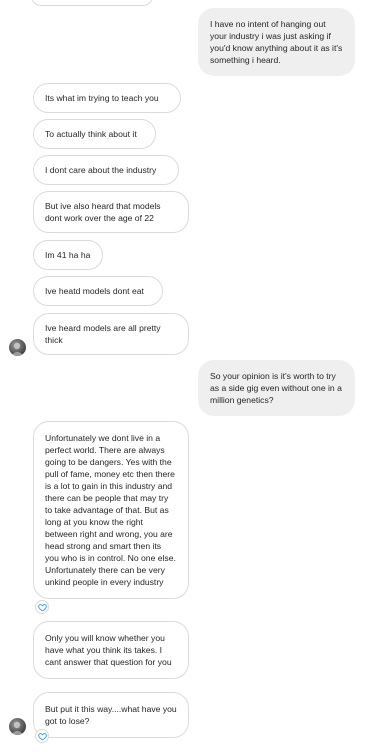 The width and height of the screenshot is (367, 752). I want to click on message-bubble-partial, so click(92, 3).